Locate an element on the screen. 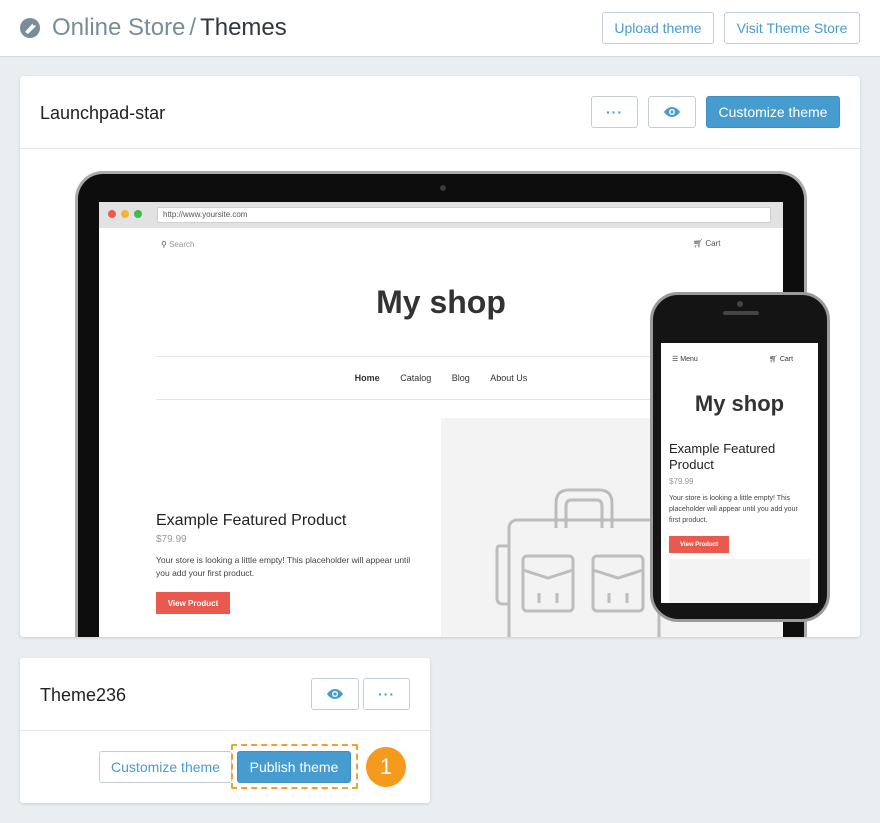  site-cart-label: Cart is located at coordinates (713, 243).